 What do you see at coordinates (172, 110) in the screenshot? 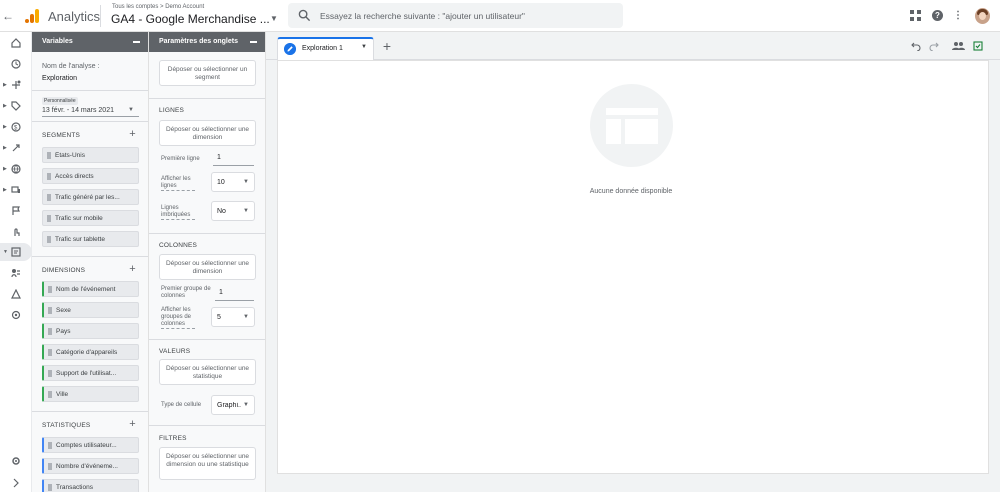
I see `rows-title: LIGNES` at bounding box center [172, 110].